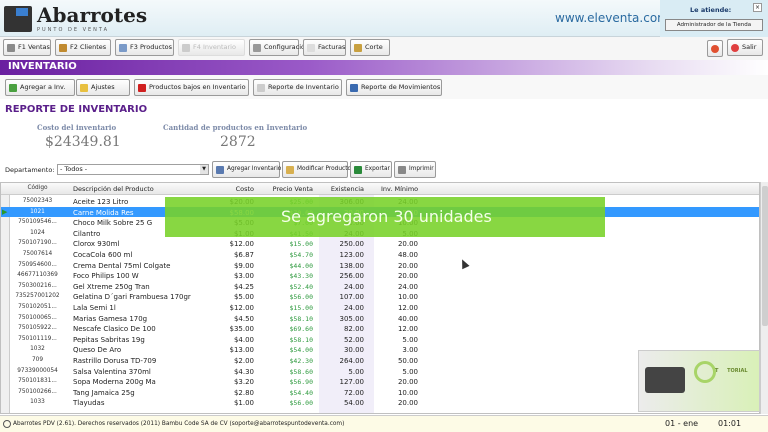  Describe the element at coordinates (34, 47) in the screenshot. I see `nav-label: F1 Ventas` at that location.